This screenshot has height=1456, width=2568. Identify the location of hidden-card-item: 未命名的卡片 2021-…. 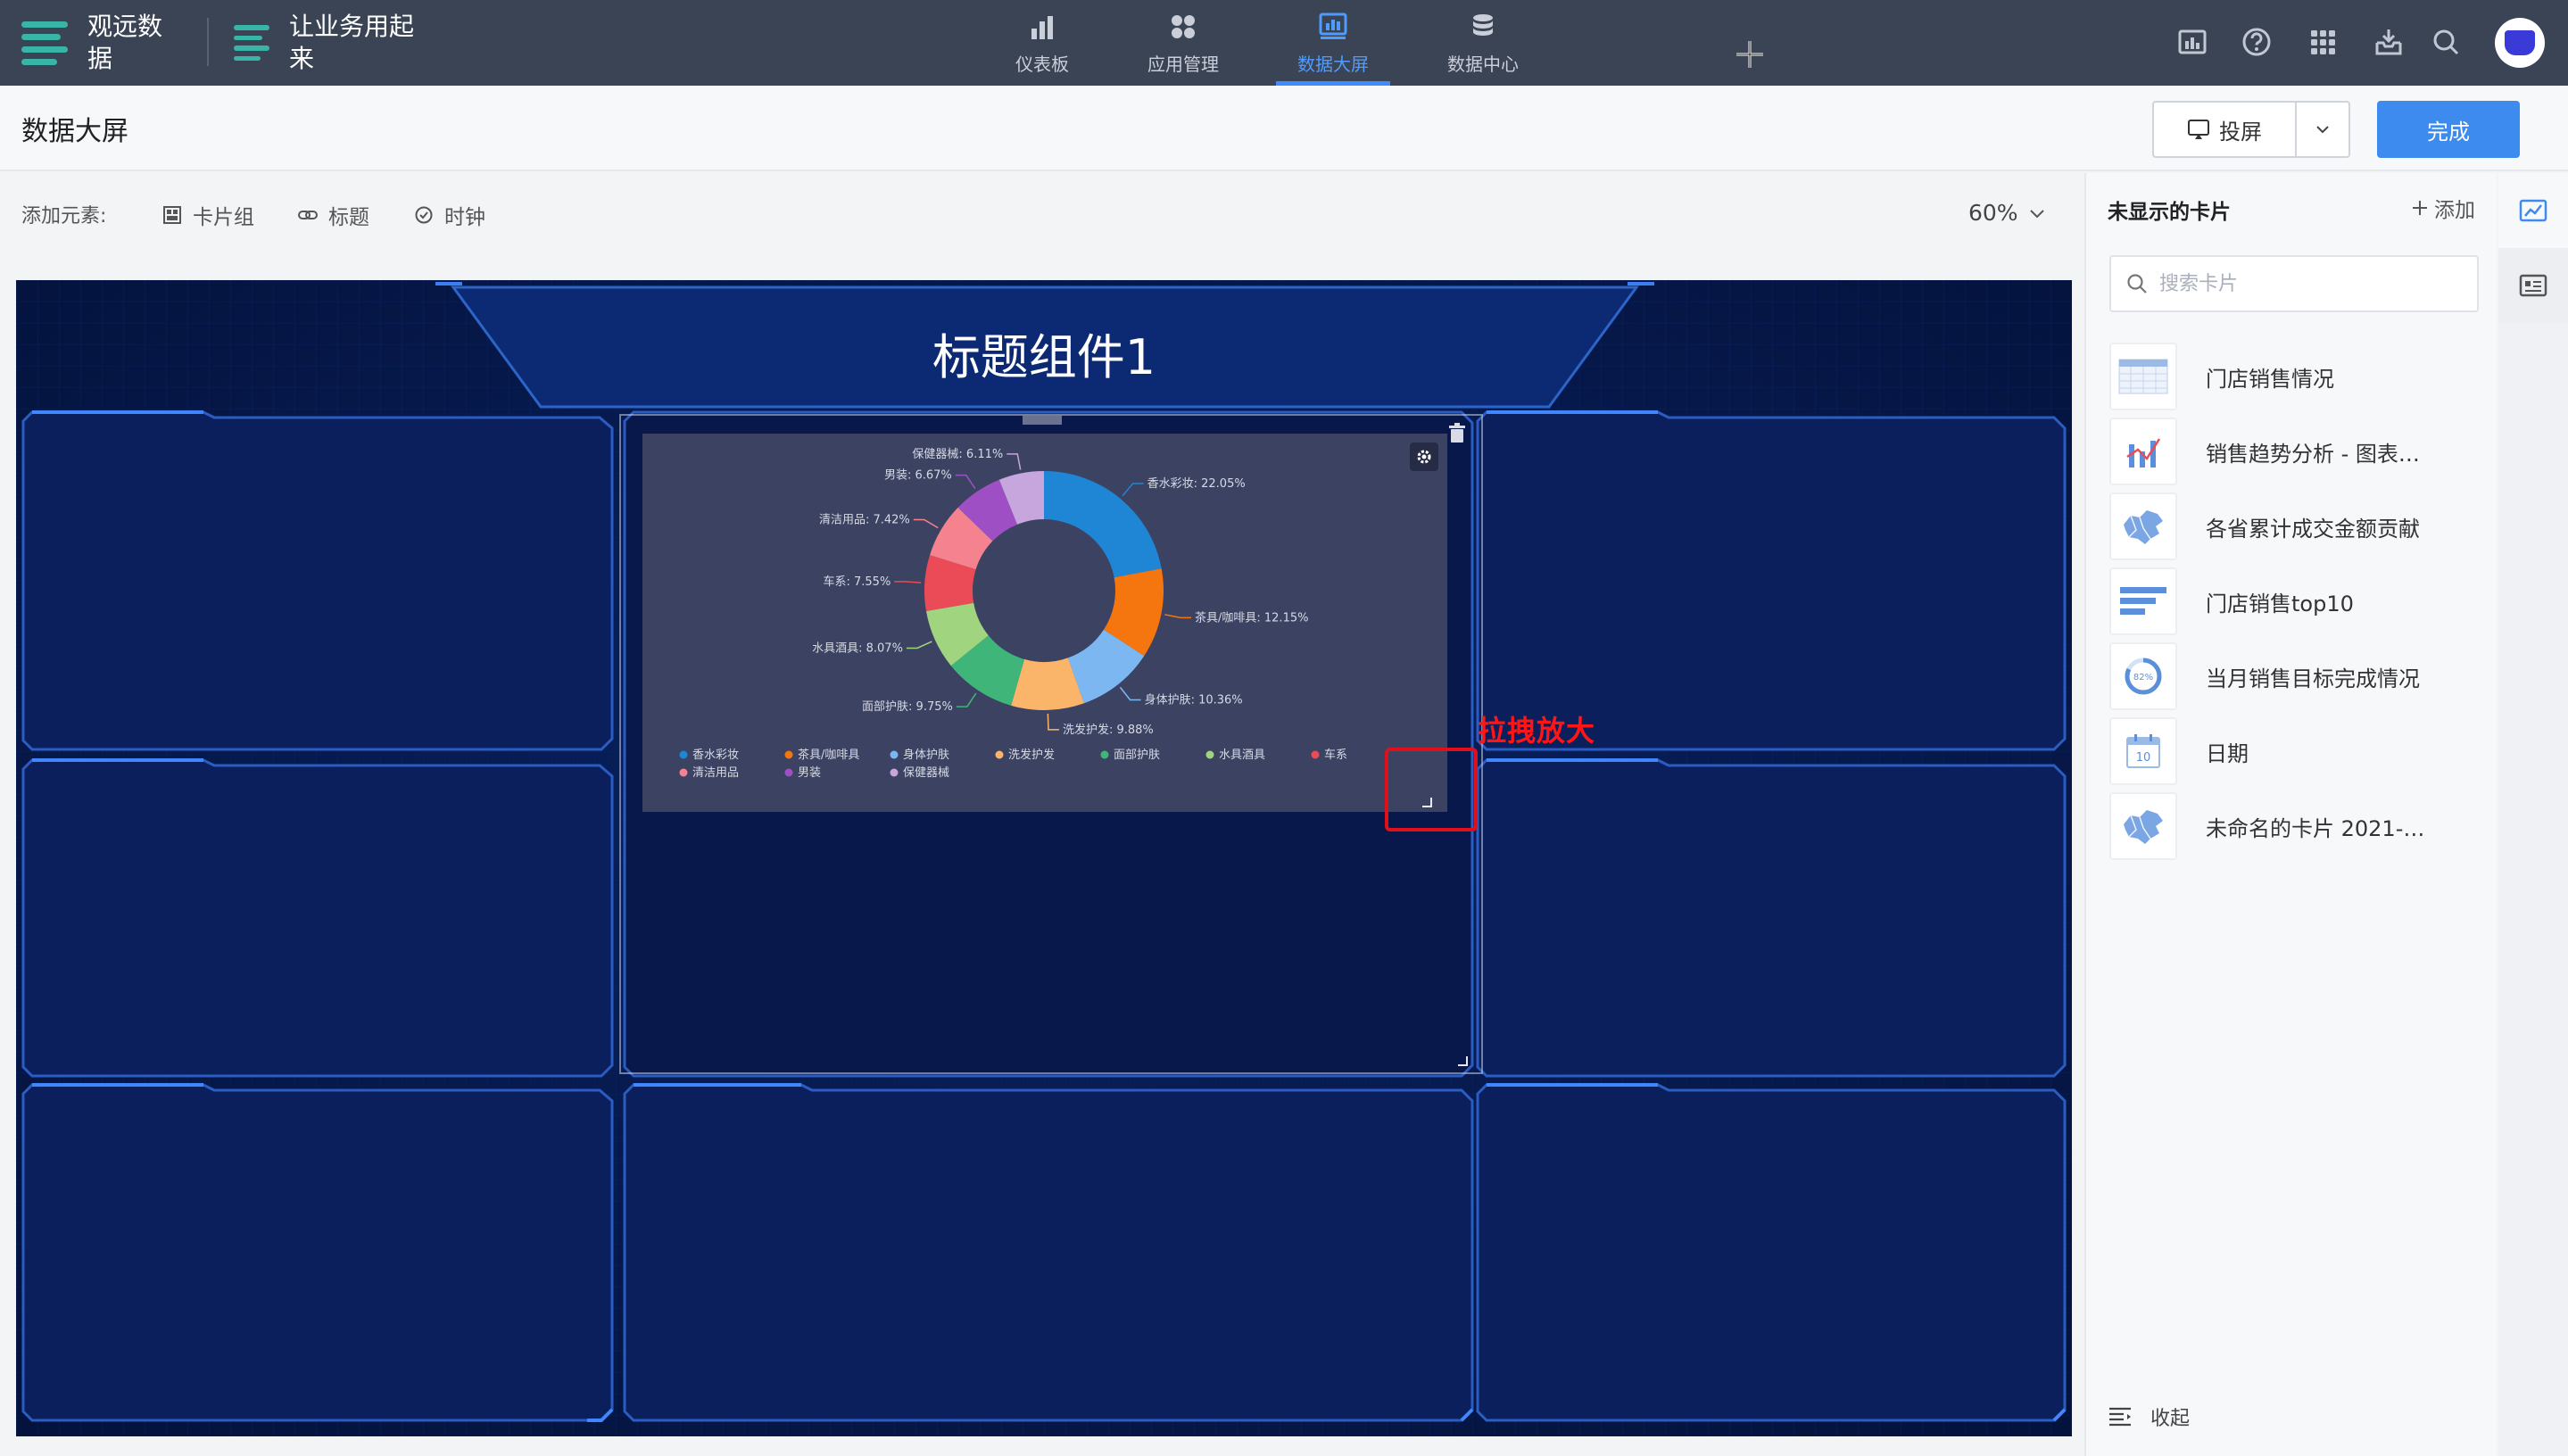
(2294, 826).